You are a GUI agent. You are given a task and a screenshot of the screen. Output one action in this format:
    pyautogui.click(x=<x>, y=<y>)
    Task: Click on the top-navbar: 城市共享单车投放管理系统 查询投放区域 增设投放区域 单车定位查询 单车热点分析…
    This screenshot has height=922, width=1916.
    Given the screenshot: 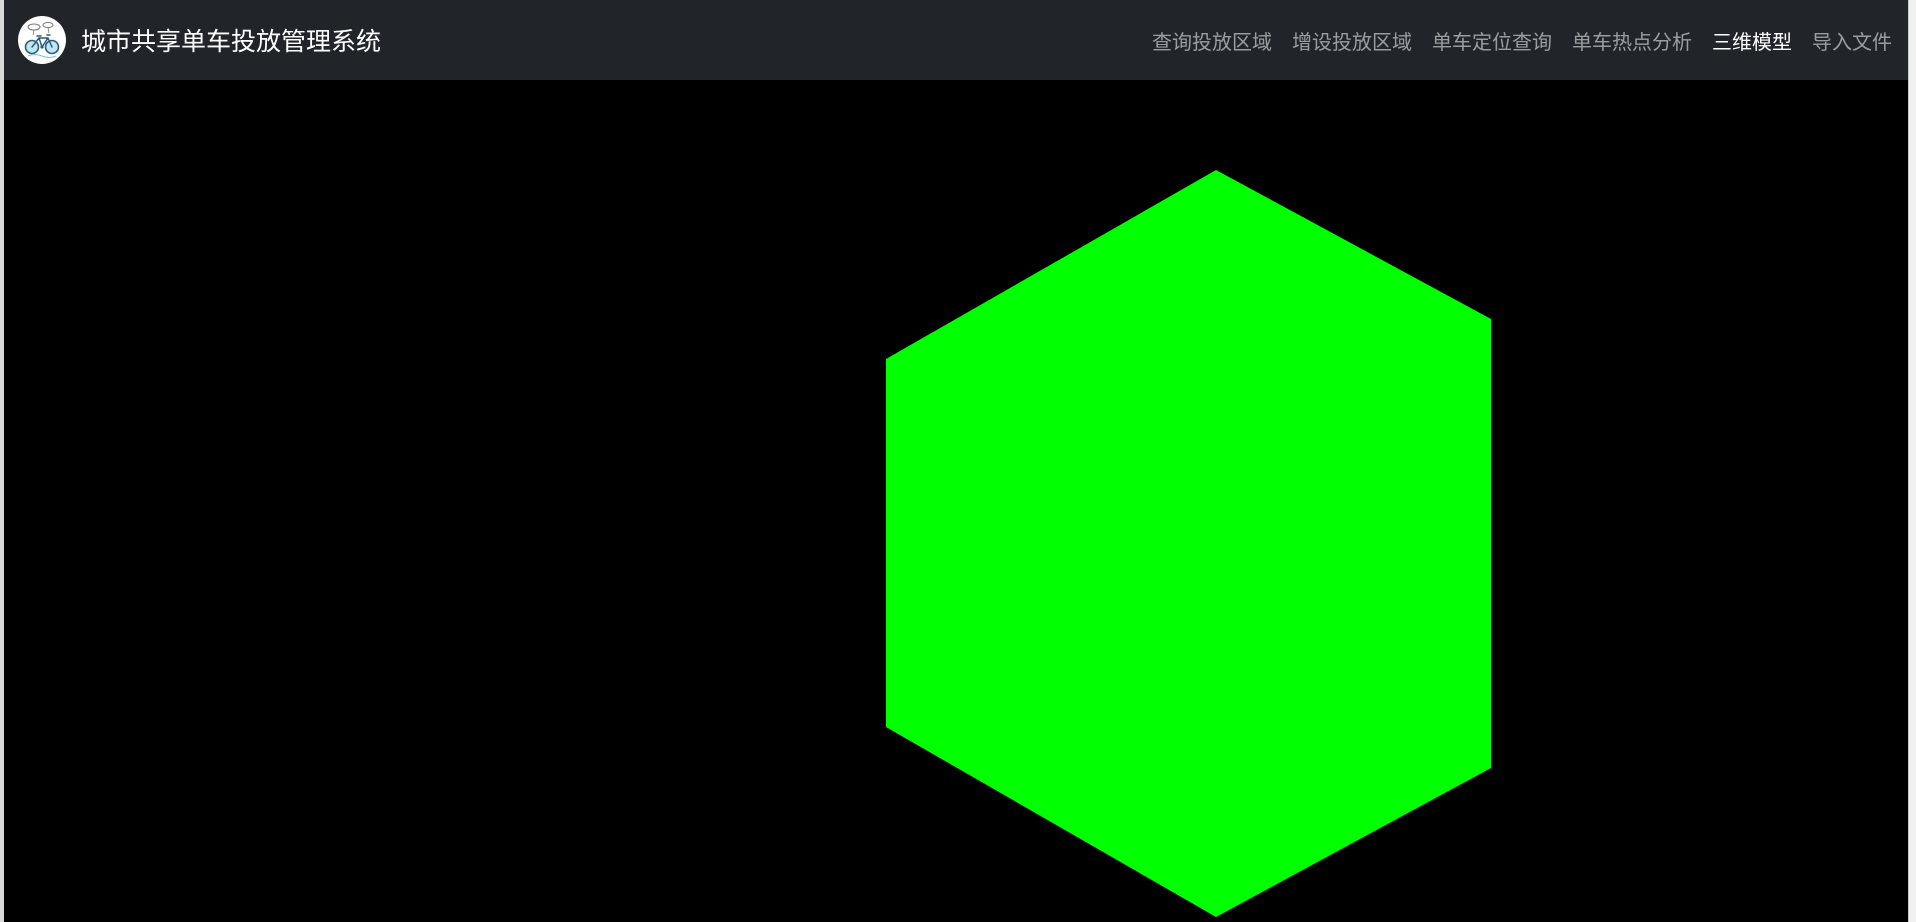 What is the action you would take?
    pyautogui.click(x=956, y=40)
    